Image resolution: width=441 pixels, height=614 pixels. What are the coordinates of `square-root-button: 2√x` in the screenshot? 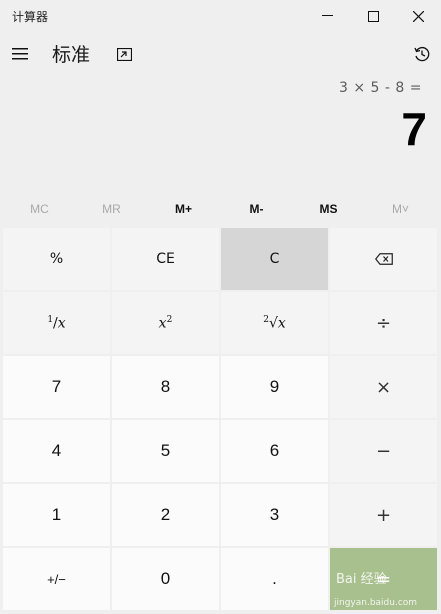 It's located at (274, 323).